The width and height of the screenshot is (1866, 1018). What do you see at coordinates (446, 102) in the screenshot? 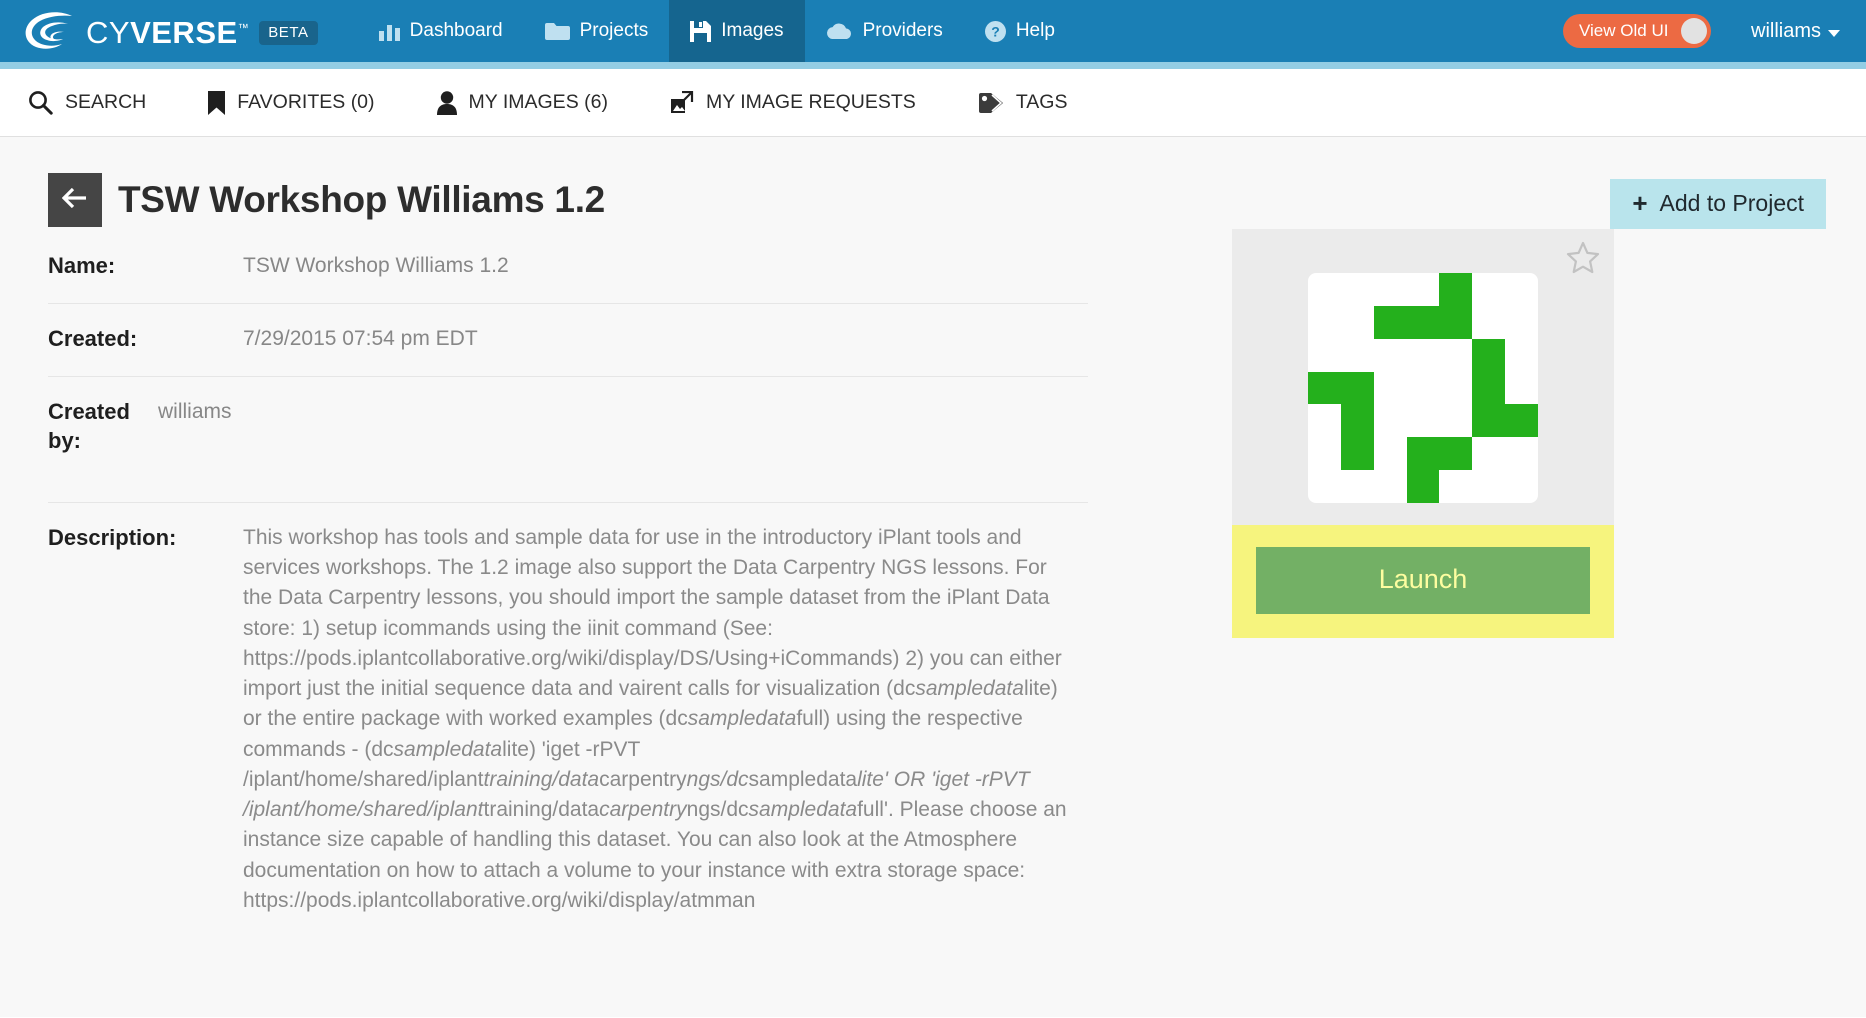
I see `person-icon` at bounding box center [446, 102].